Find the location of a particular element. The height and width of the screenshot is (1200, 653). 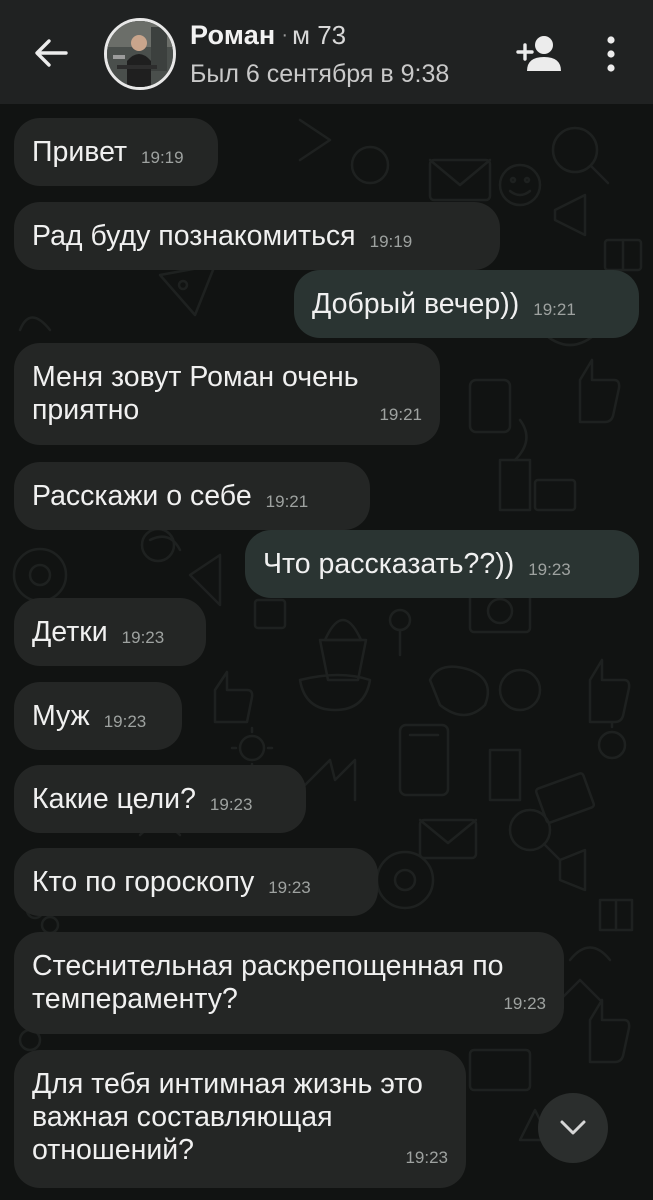

message-text: Кто по гороскопу is located at coordinates (143, 882).